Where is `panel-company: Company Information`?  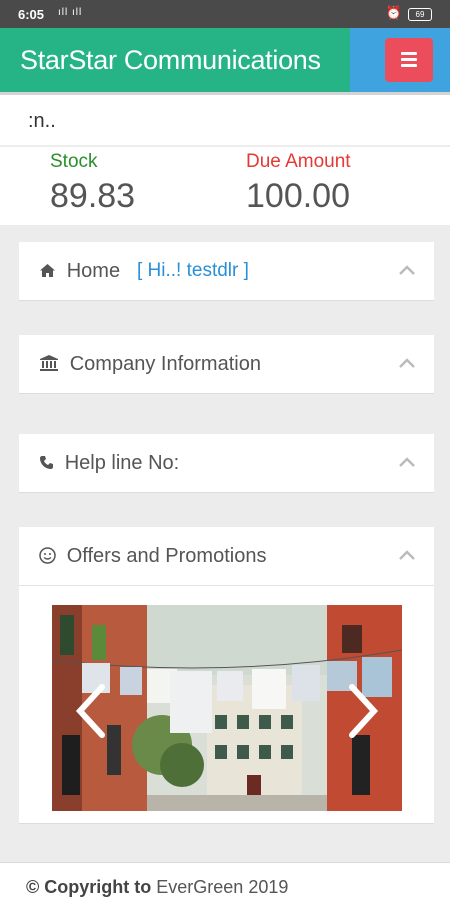
panel-company: Company Information is located at coordinates (226, 364).